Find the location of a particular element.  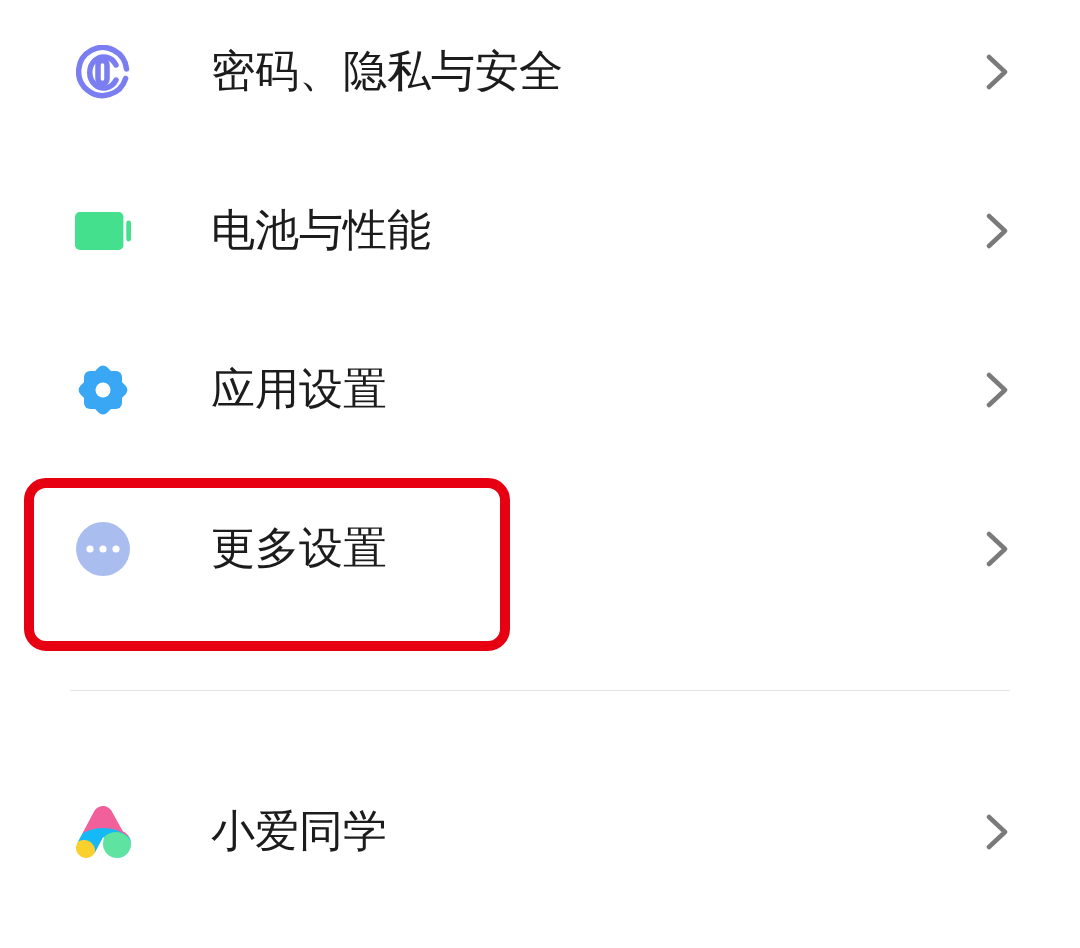

more-icon is located at coordinates (103, 548).